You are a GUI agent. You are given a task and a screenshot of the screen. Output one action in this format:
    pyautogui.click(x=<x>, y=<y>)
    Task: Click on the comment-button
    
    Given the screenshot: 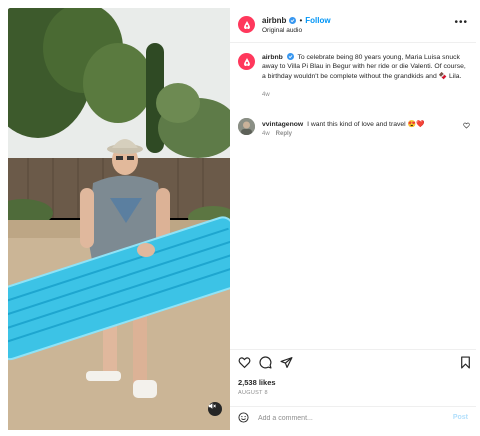 What is the action you would take?
    pyautogui.click(x=265, y=363)
    